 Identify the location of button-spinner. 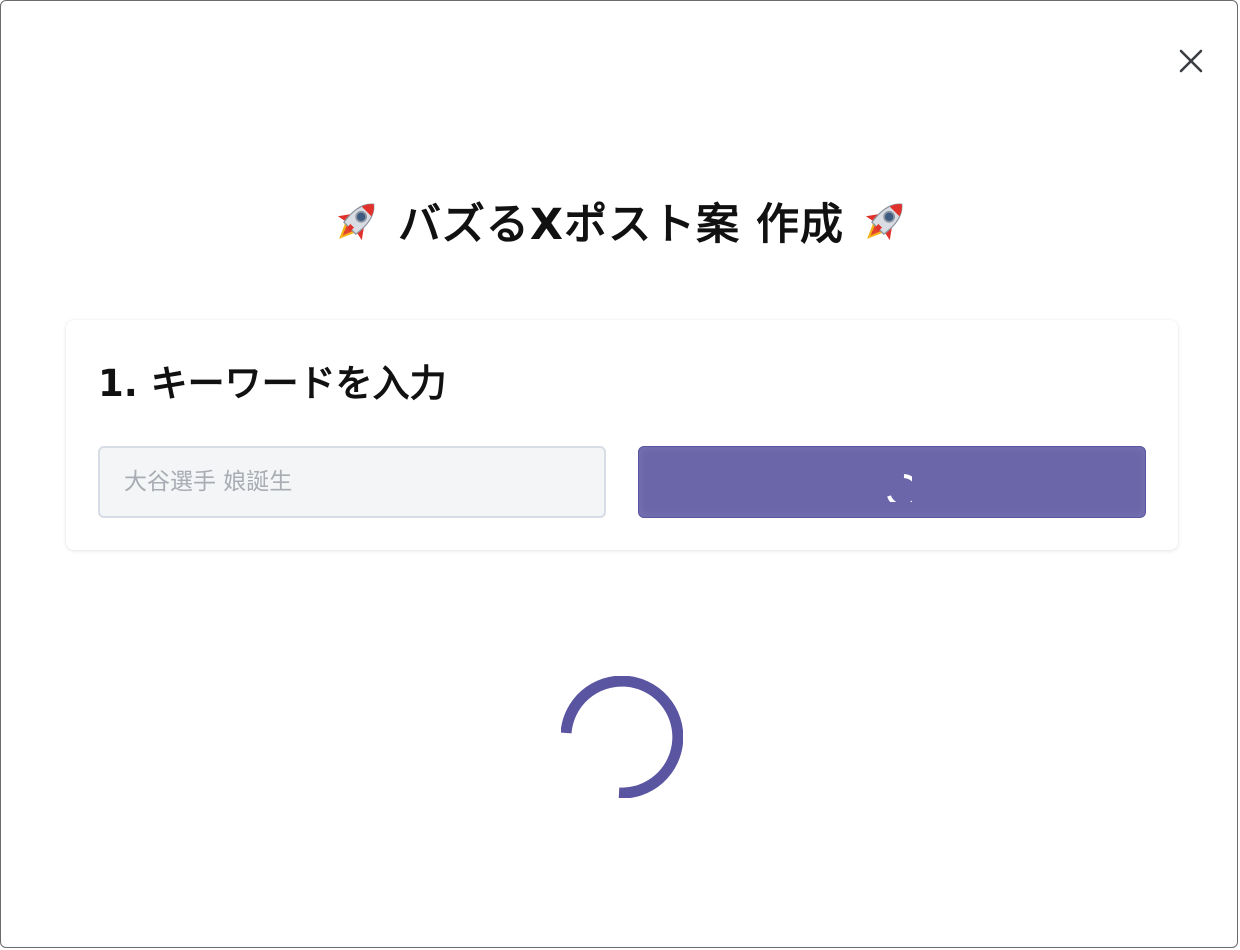
(892, 482).